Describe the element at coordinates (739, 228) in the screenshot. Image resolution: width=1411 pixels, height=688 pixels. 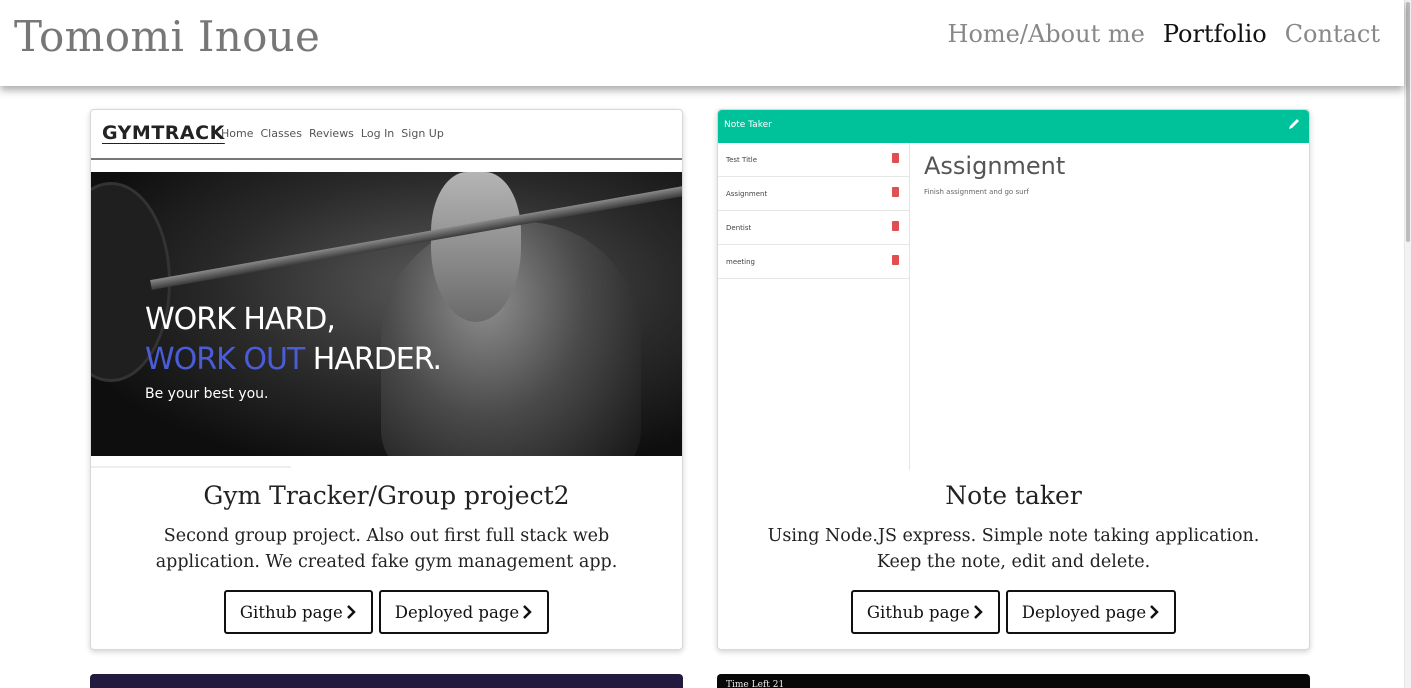
I see `note-thumb-item-title: Dentist` at that location.